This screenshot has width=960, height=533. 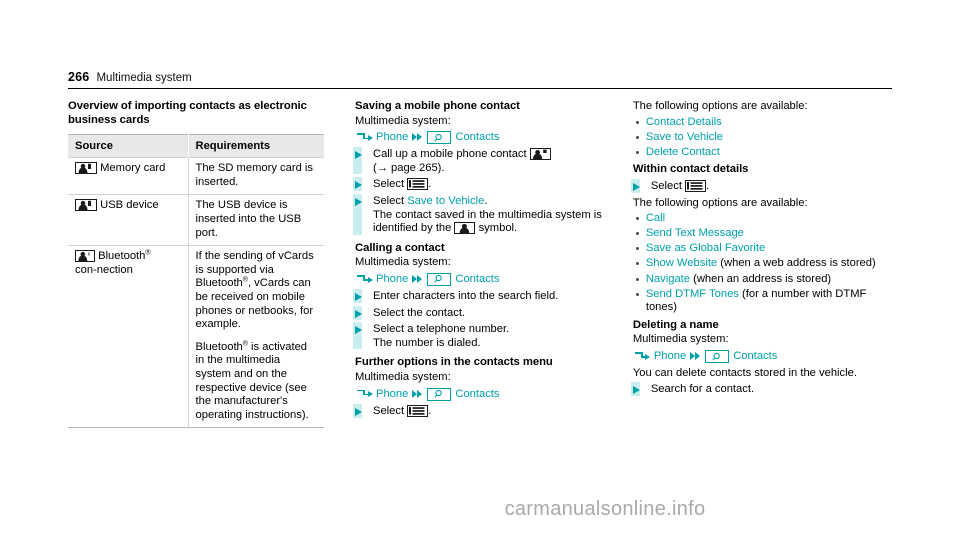 What do you see at coordinates (419, 312) in the screenshot?
I see `step-text: Select the contact.` at bounding box center [419, 312].